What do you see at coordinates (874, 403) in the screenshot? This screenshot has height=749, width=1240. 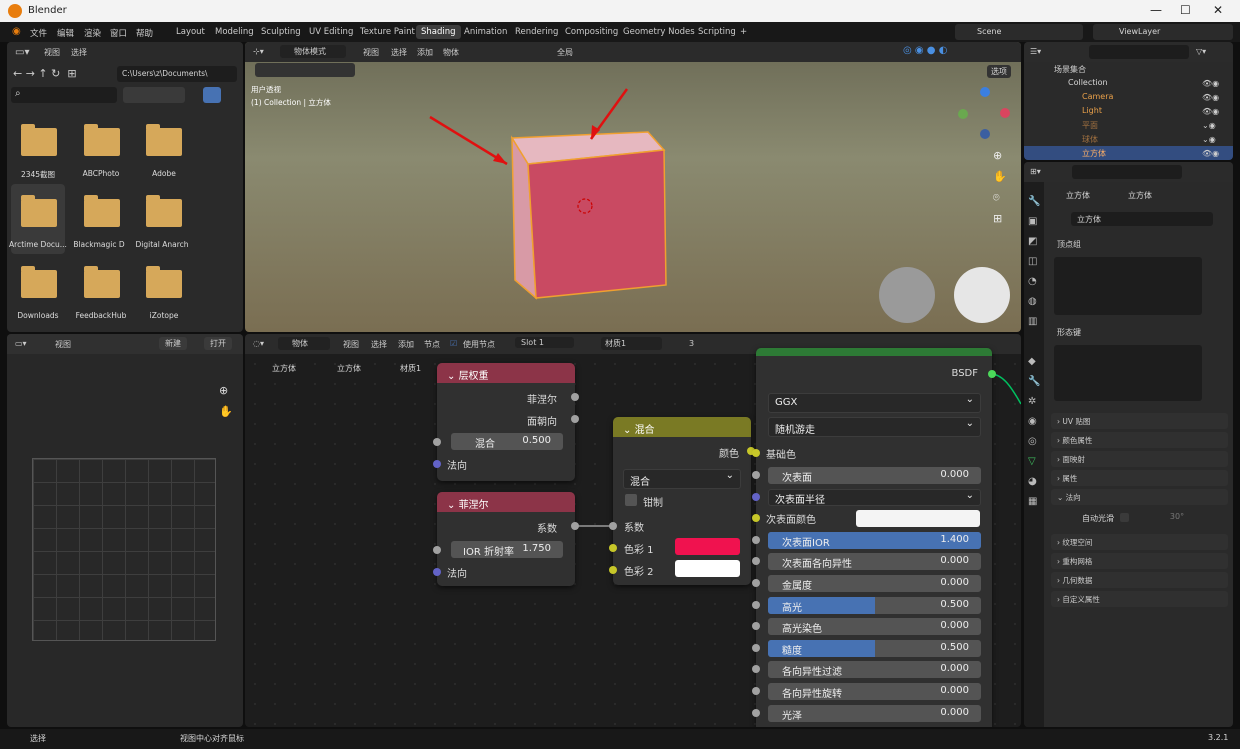 I see `distribution-dropdown: GGX` at bounding box center [874, 403].